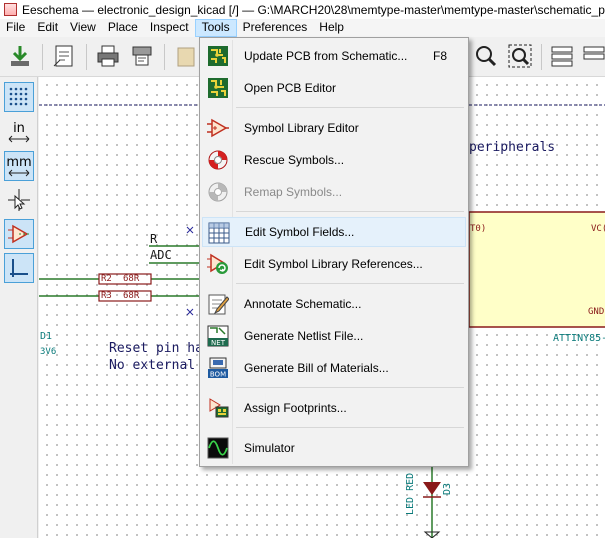 Image resolution: width=605 pixels, height=538 pixels. I want to click on netlist-icon: NET, so click(218, 336).